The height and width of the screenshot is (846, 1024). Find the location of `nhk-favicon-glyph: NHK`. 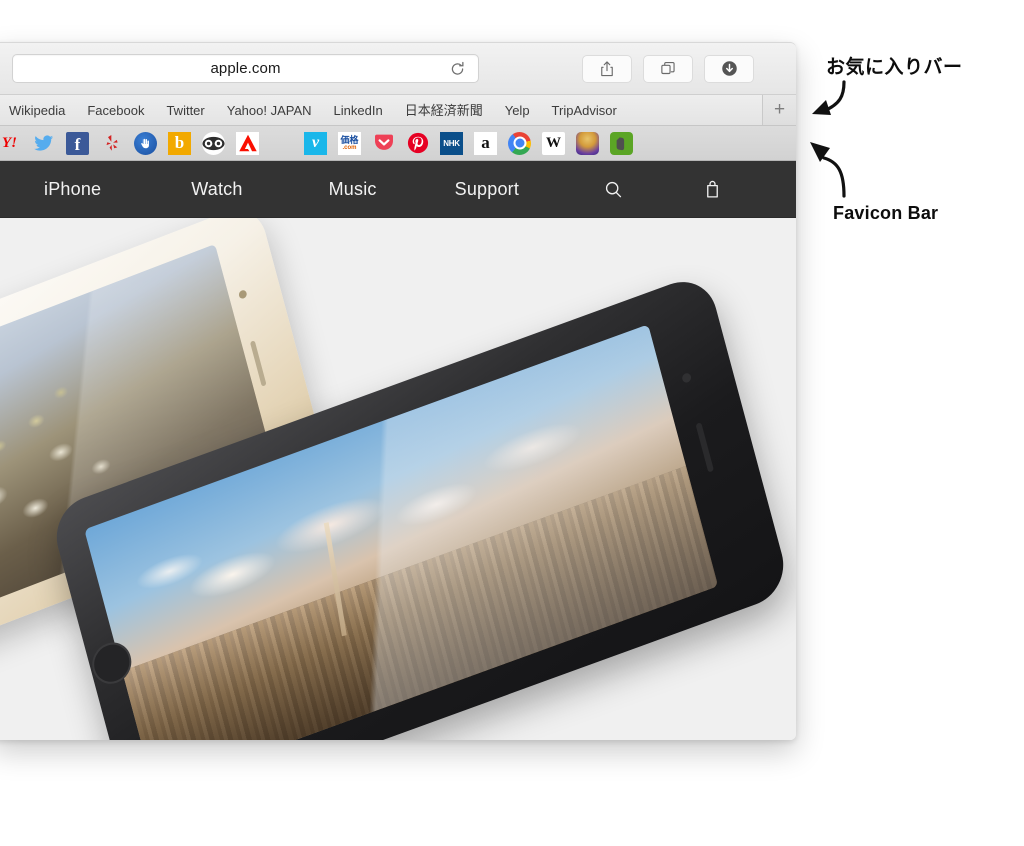

nhk-favicon-glyph: NHK is located at coordinates (451, 143).